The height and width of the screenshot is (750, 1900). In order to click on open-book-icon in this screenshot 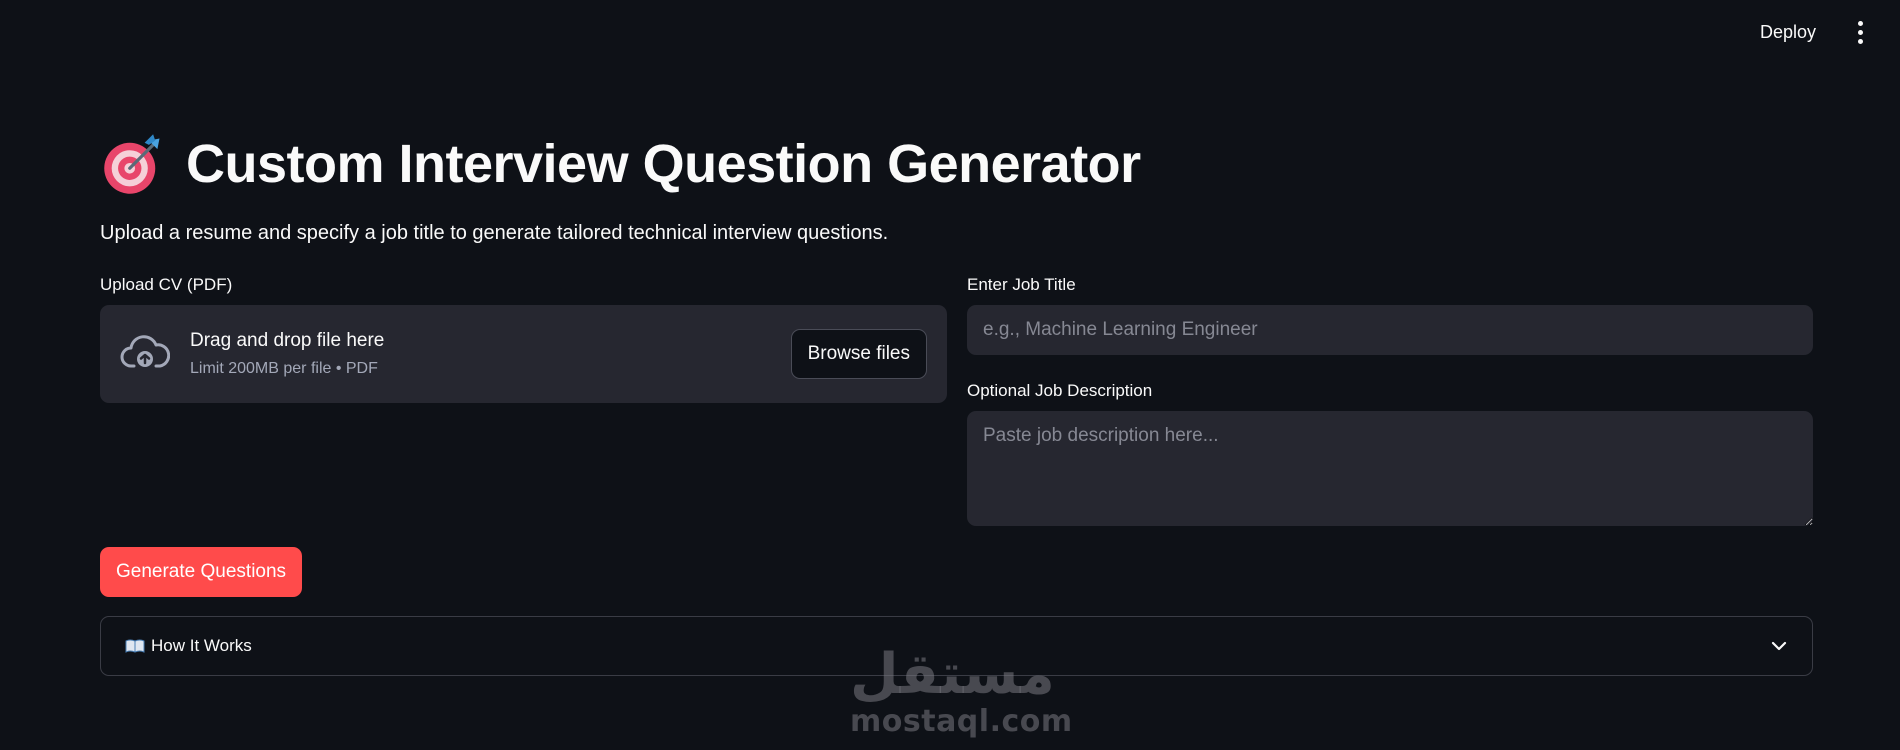, I will do `click(135, 646)`.